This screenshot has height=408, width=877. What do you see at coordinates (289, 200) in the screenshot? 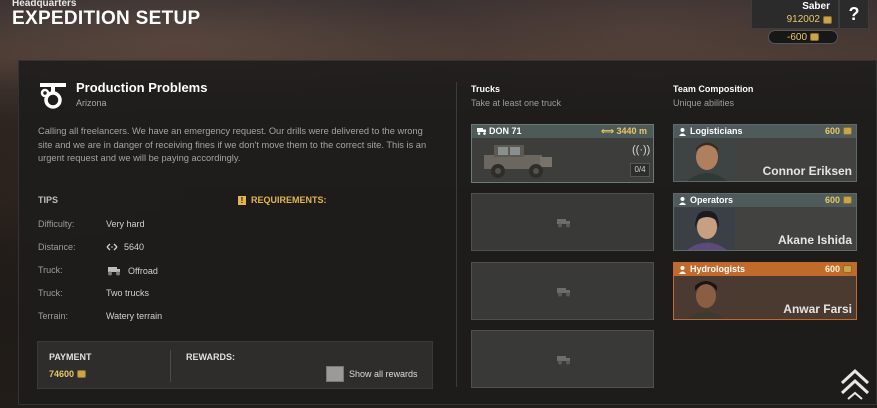
I see `requirements-label: REQUIREMENTS:` at bounding box center [289, 200].